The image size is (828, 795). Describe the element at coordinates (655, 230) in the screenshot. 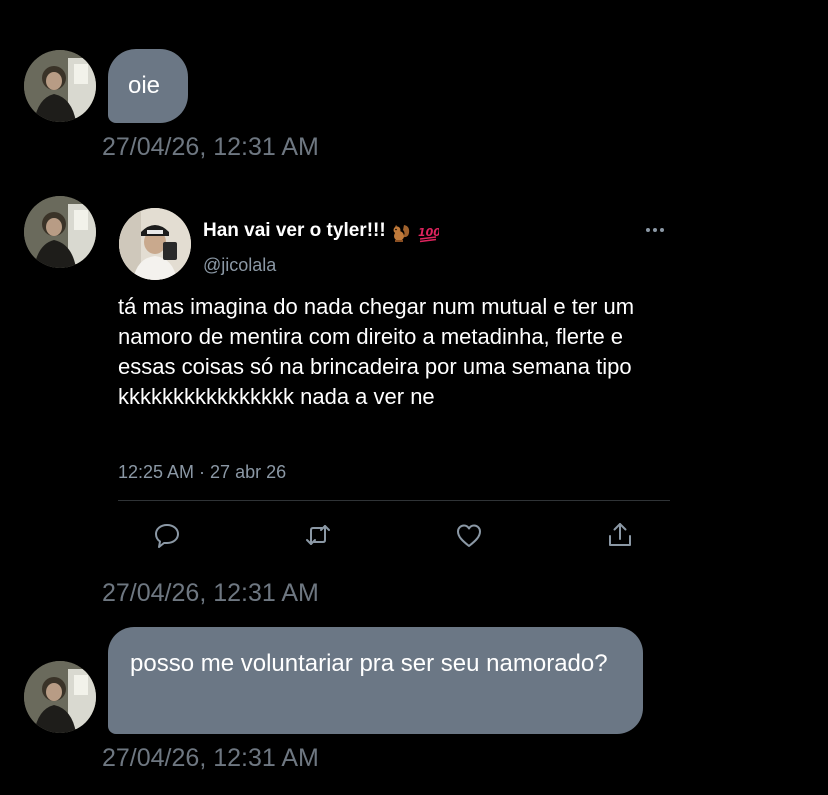

I see `more-options-icon` at that location.